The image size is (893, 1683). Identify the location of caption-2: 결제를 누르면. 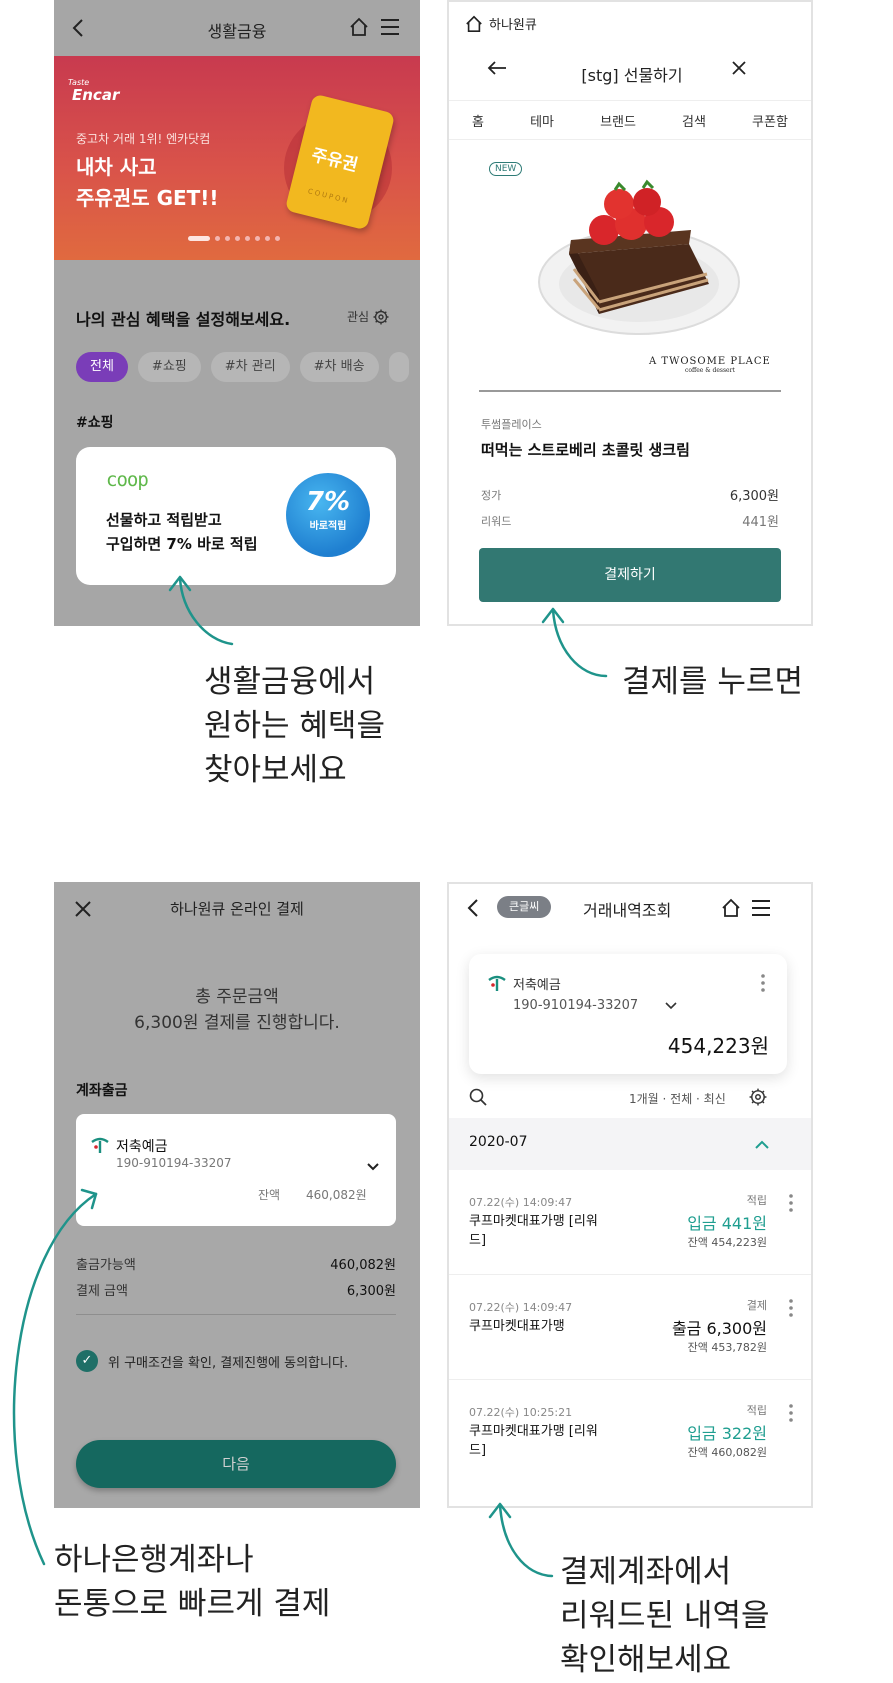
(712, 682).